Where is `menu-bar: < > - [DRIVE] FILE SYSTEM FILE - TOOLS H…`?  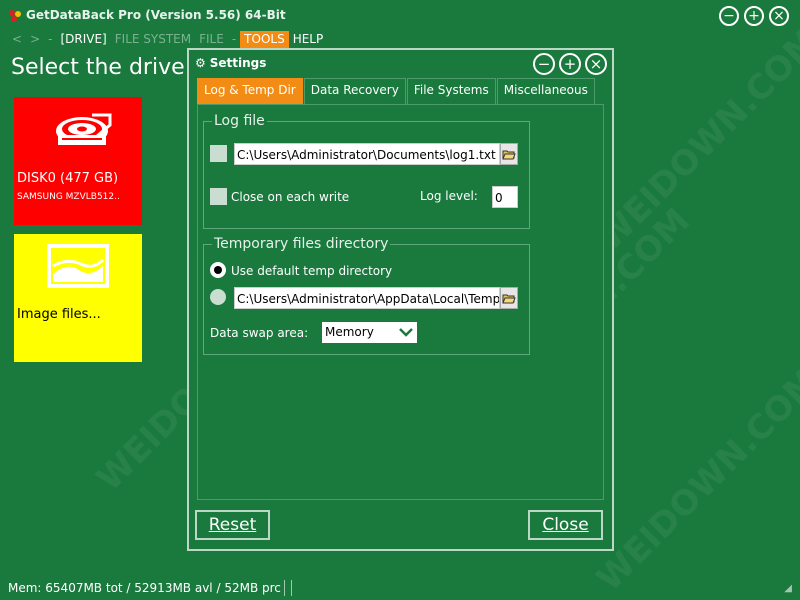 menu-bar: < > - [DRIVE] FILE SYSTEM FILE - TOOLS H… is located at coordinates (167, 39).